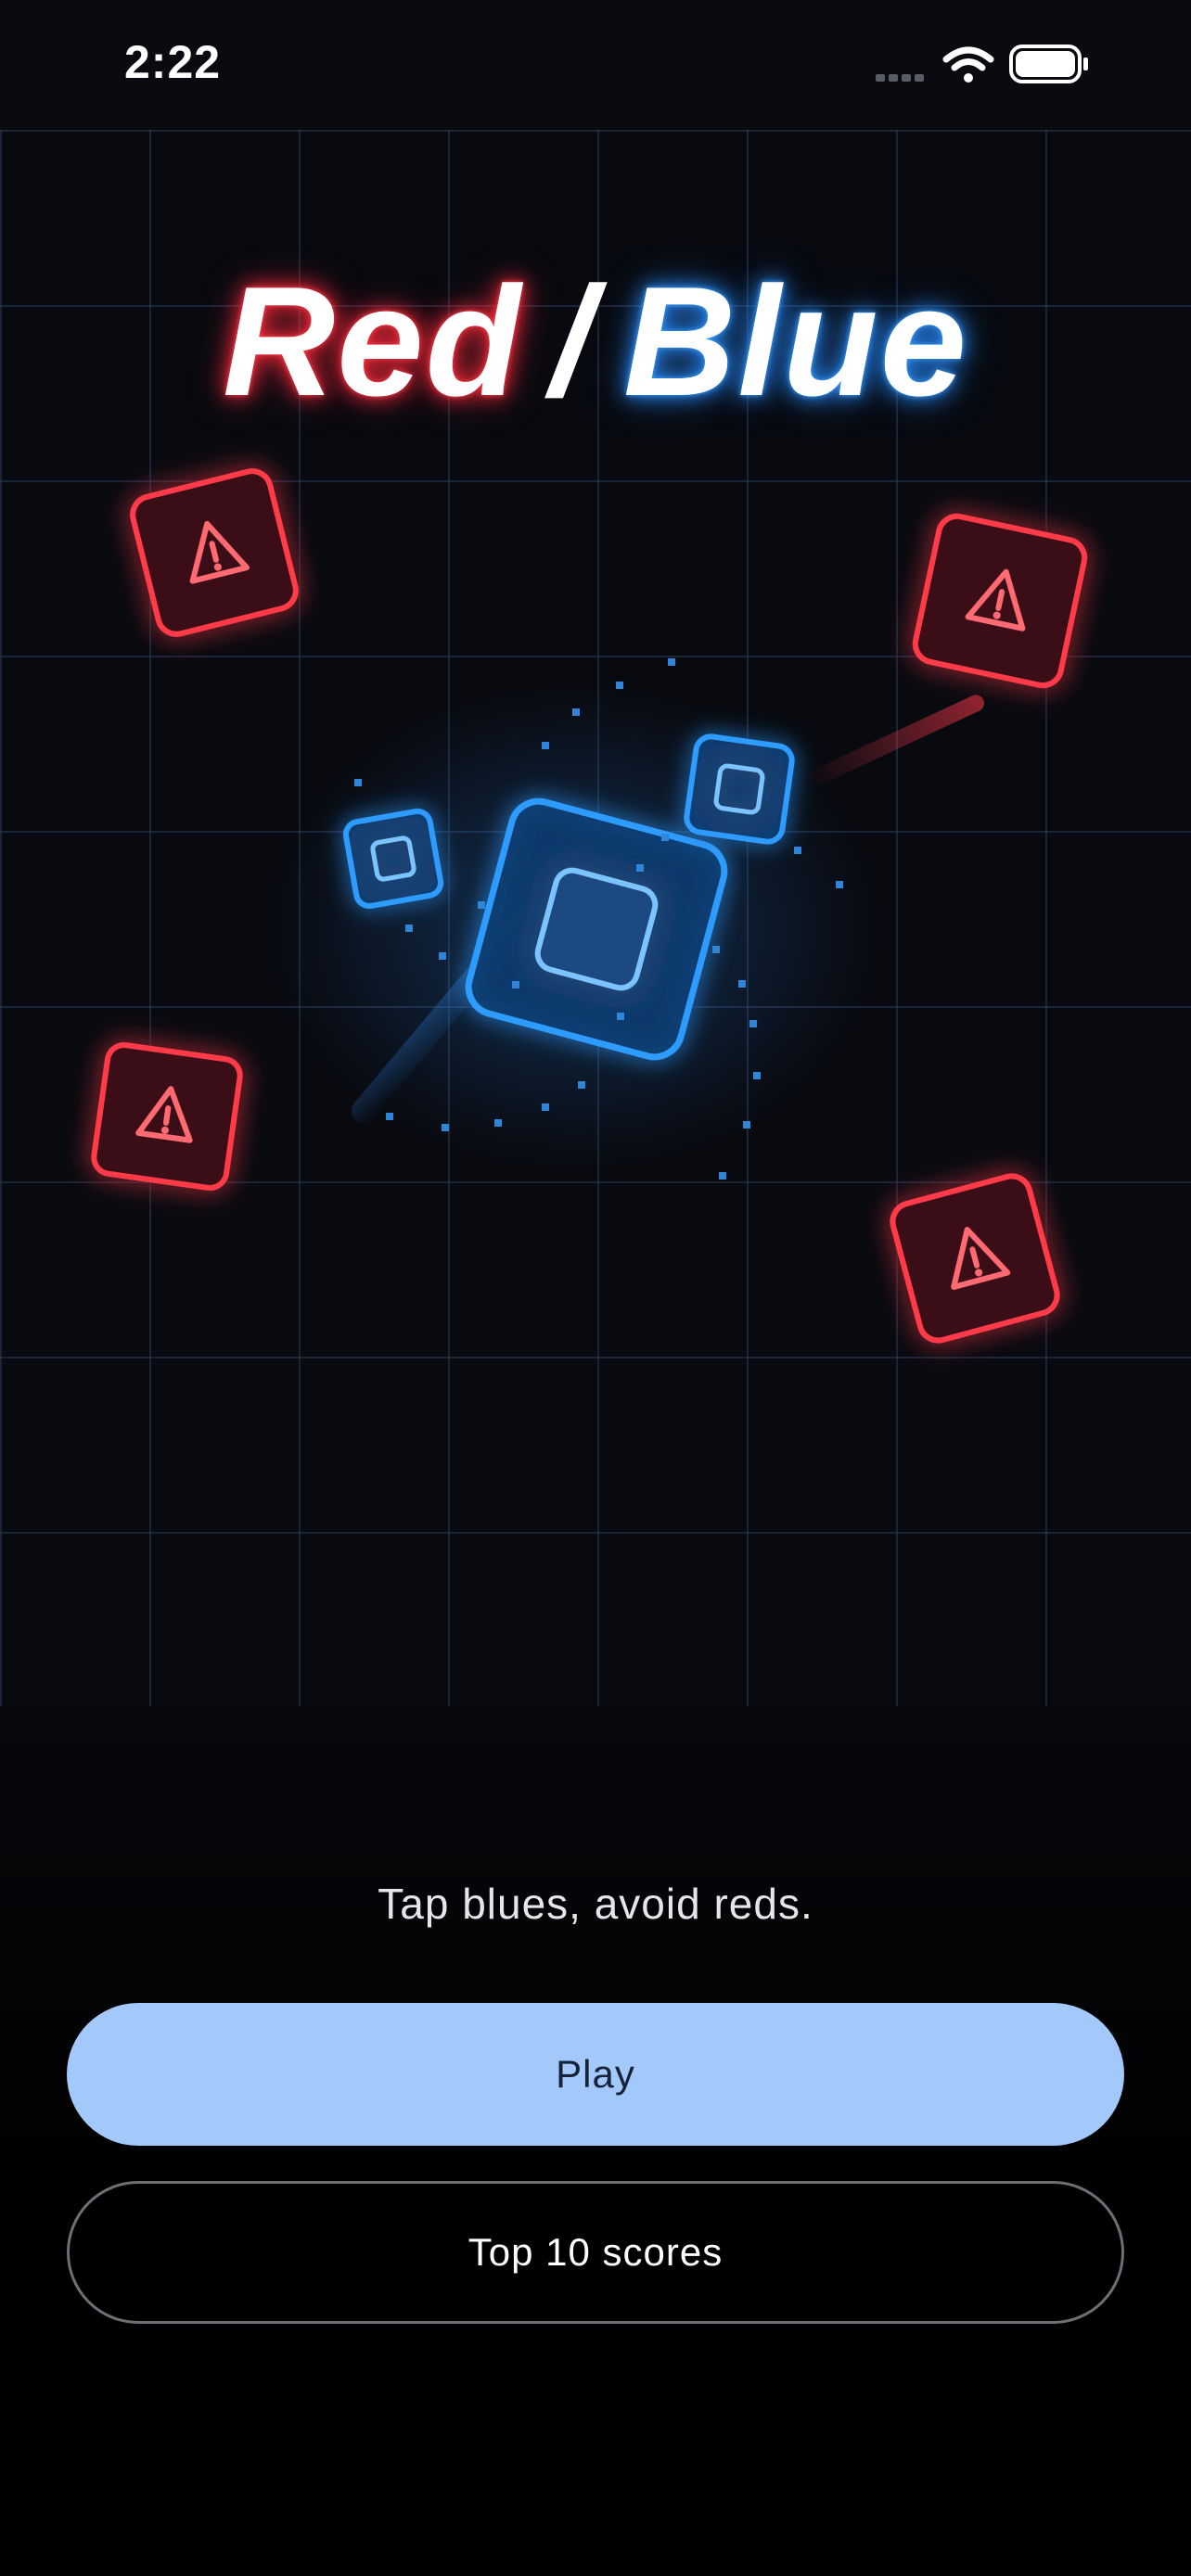  I want to click on title-slash: /, so click(573, 341).